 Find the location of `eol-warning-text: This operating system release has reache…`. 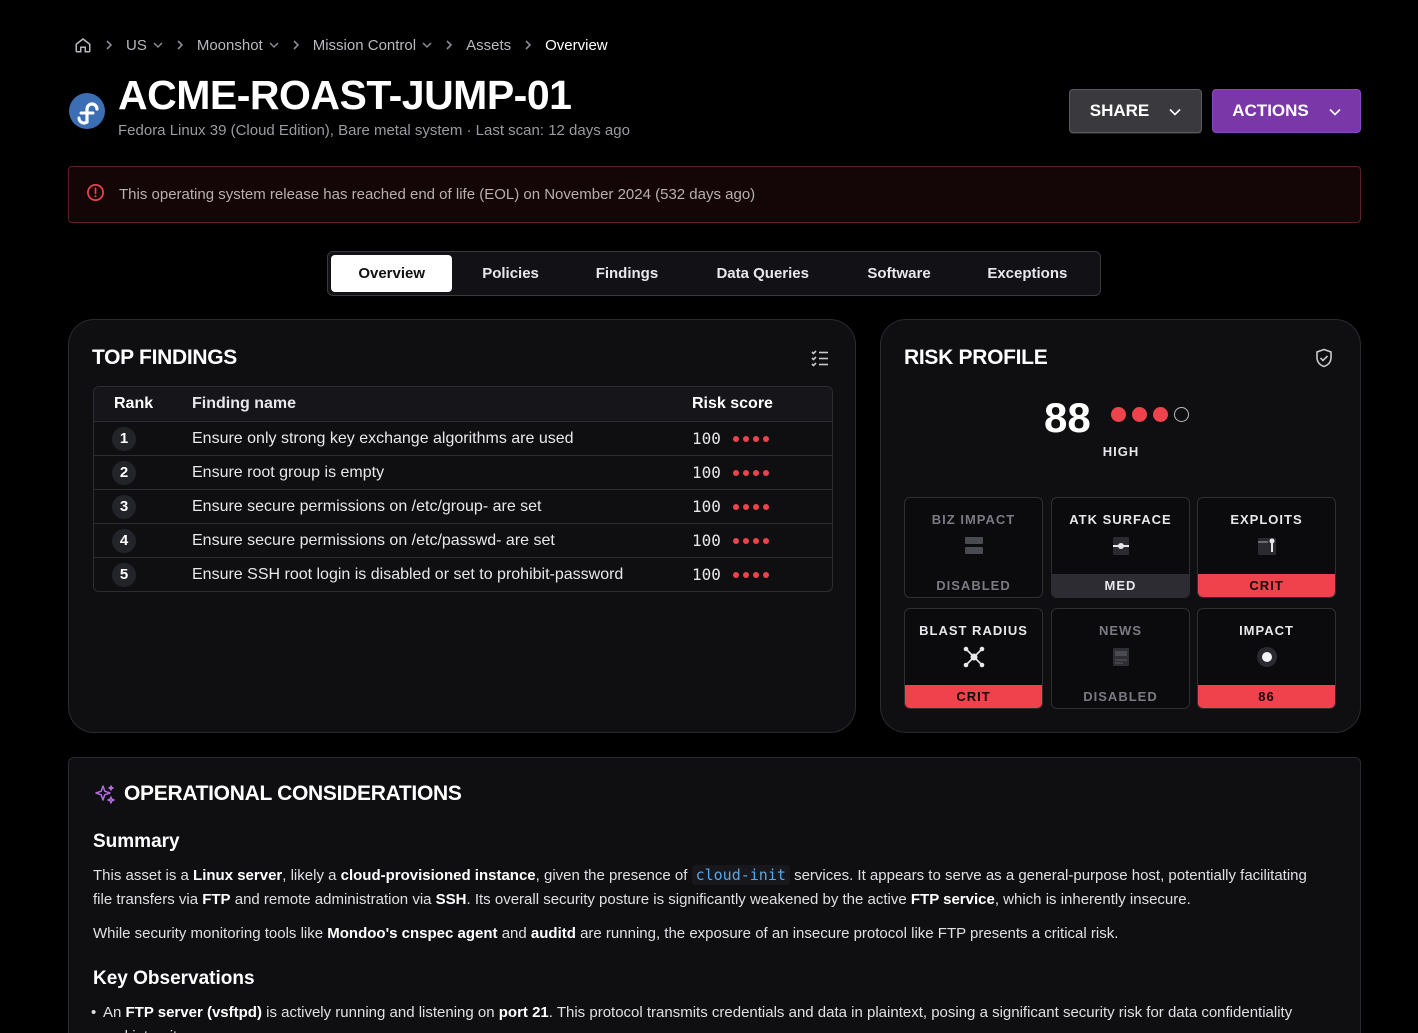

eol-warning-text: This operating system release has reache… is located at coordinates (437, 194).